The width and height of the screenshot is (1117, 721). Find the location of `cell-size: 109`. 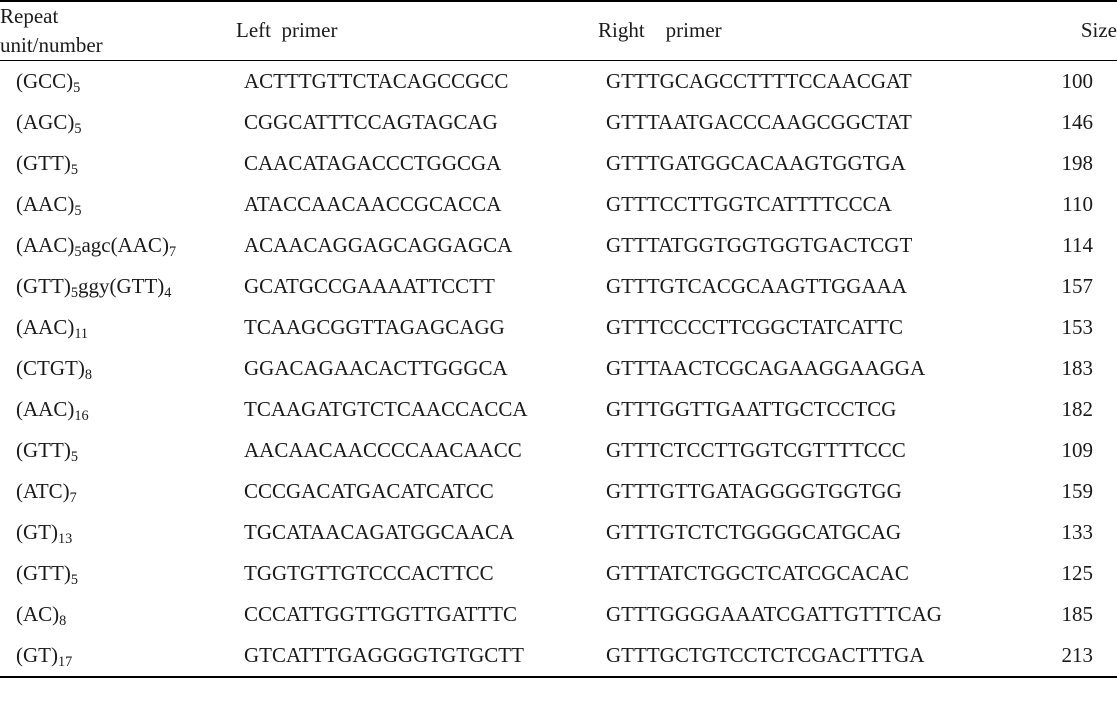

cell-size: 109 is located at coordinates (1077, 449).